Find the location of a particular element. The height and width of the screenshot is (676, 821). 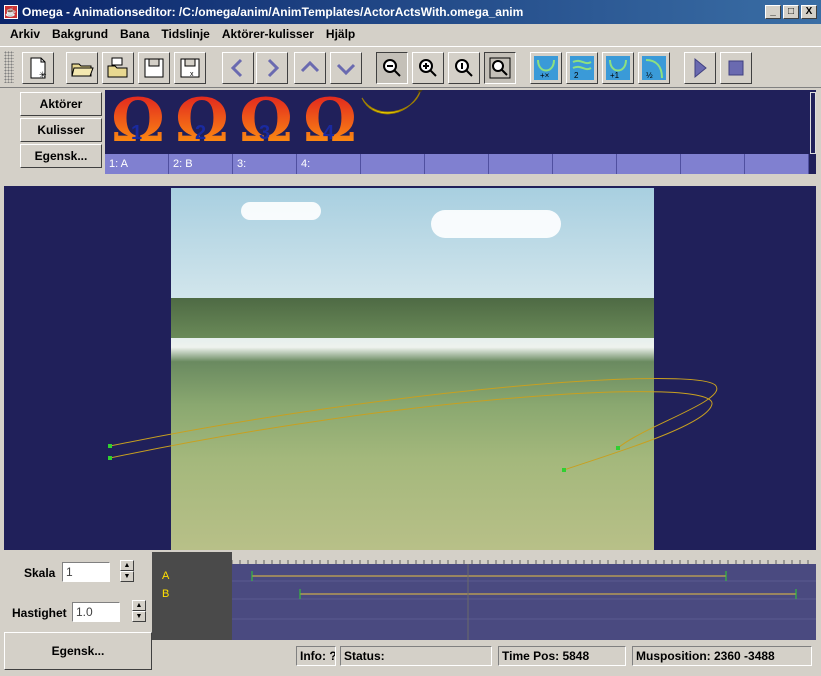

new-file-button: ✳ is located at coordinates (38, 68).